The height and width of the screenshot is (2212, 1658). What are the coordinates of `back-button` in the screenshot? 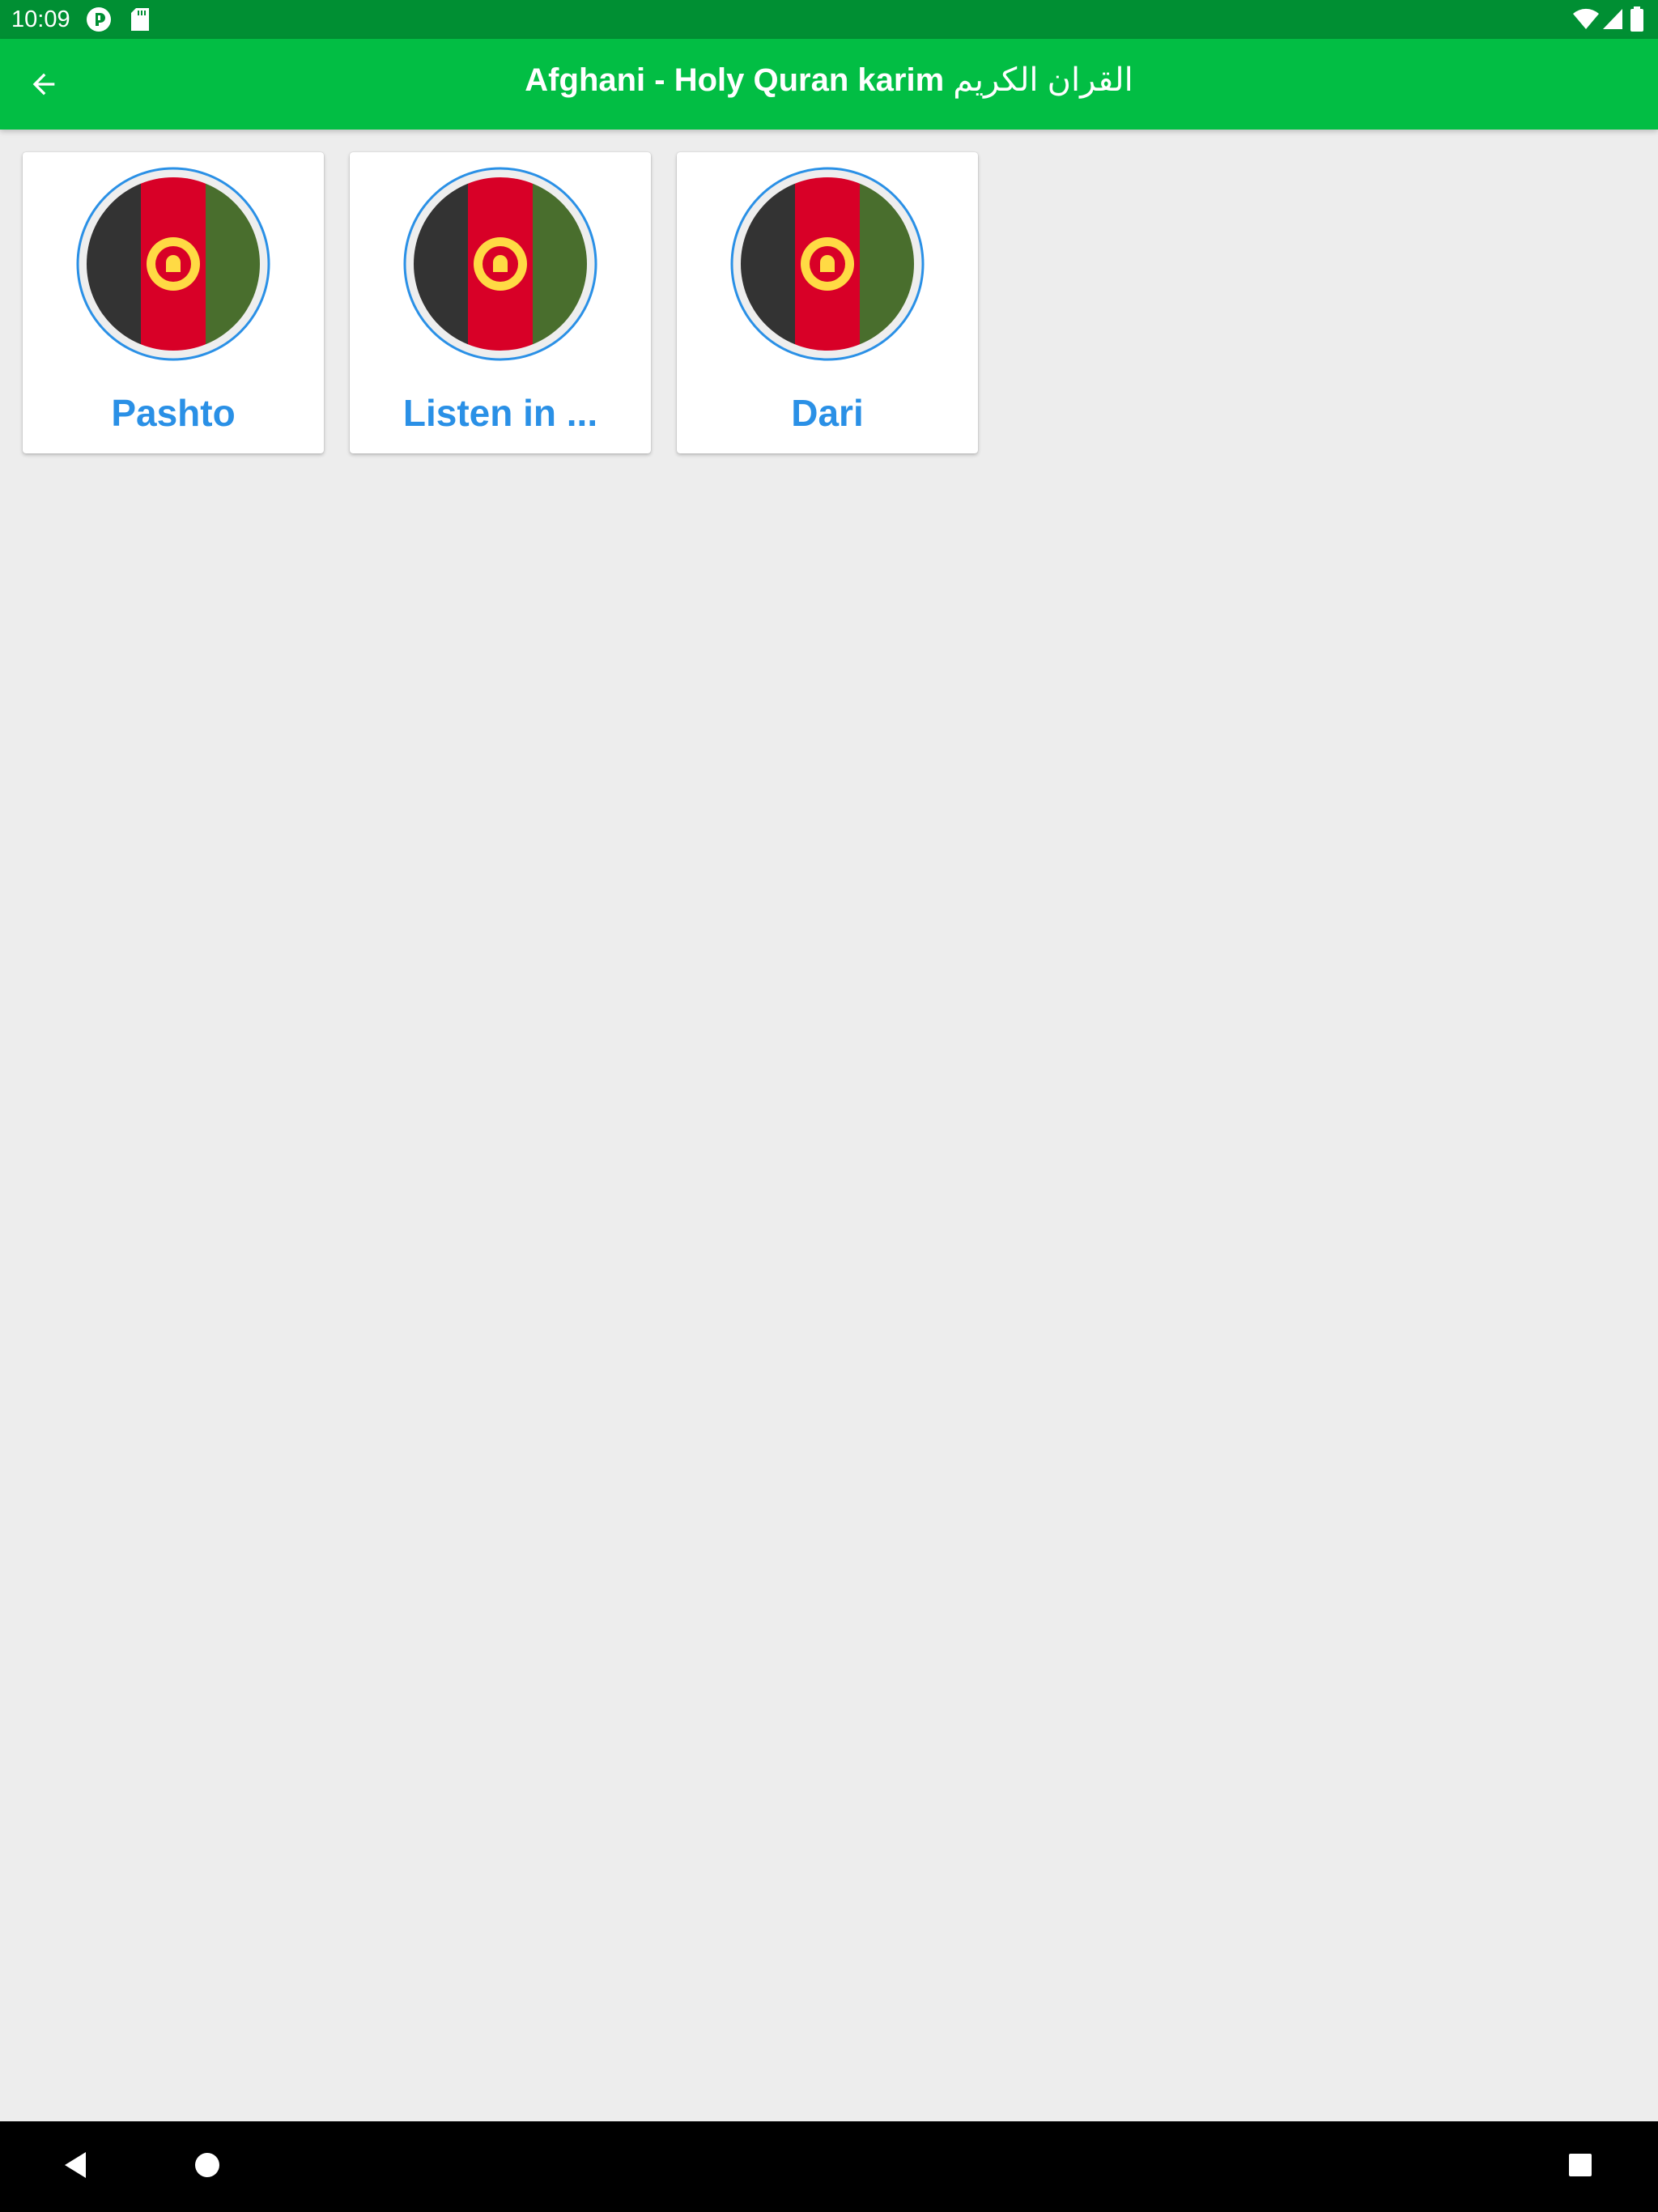 It's located at (44, 86).